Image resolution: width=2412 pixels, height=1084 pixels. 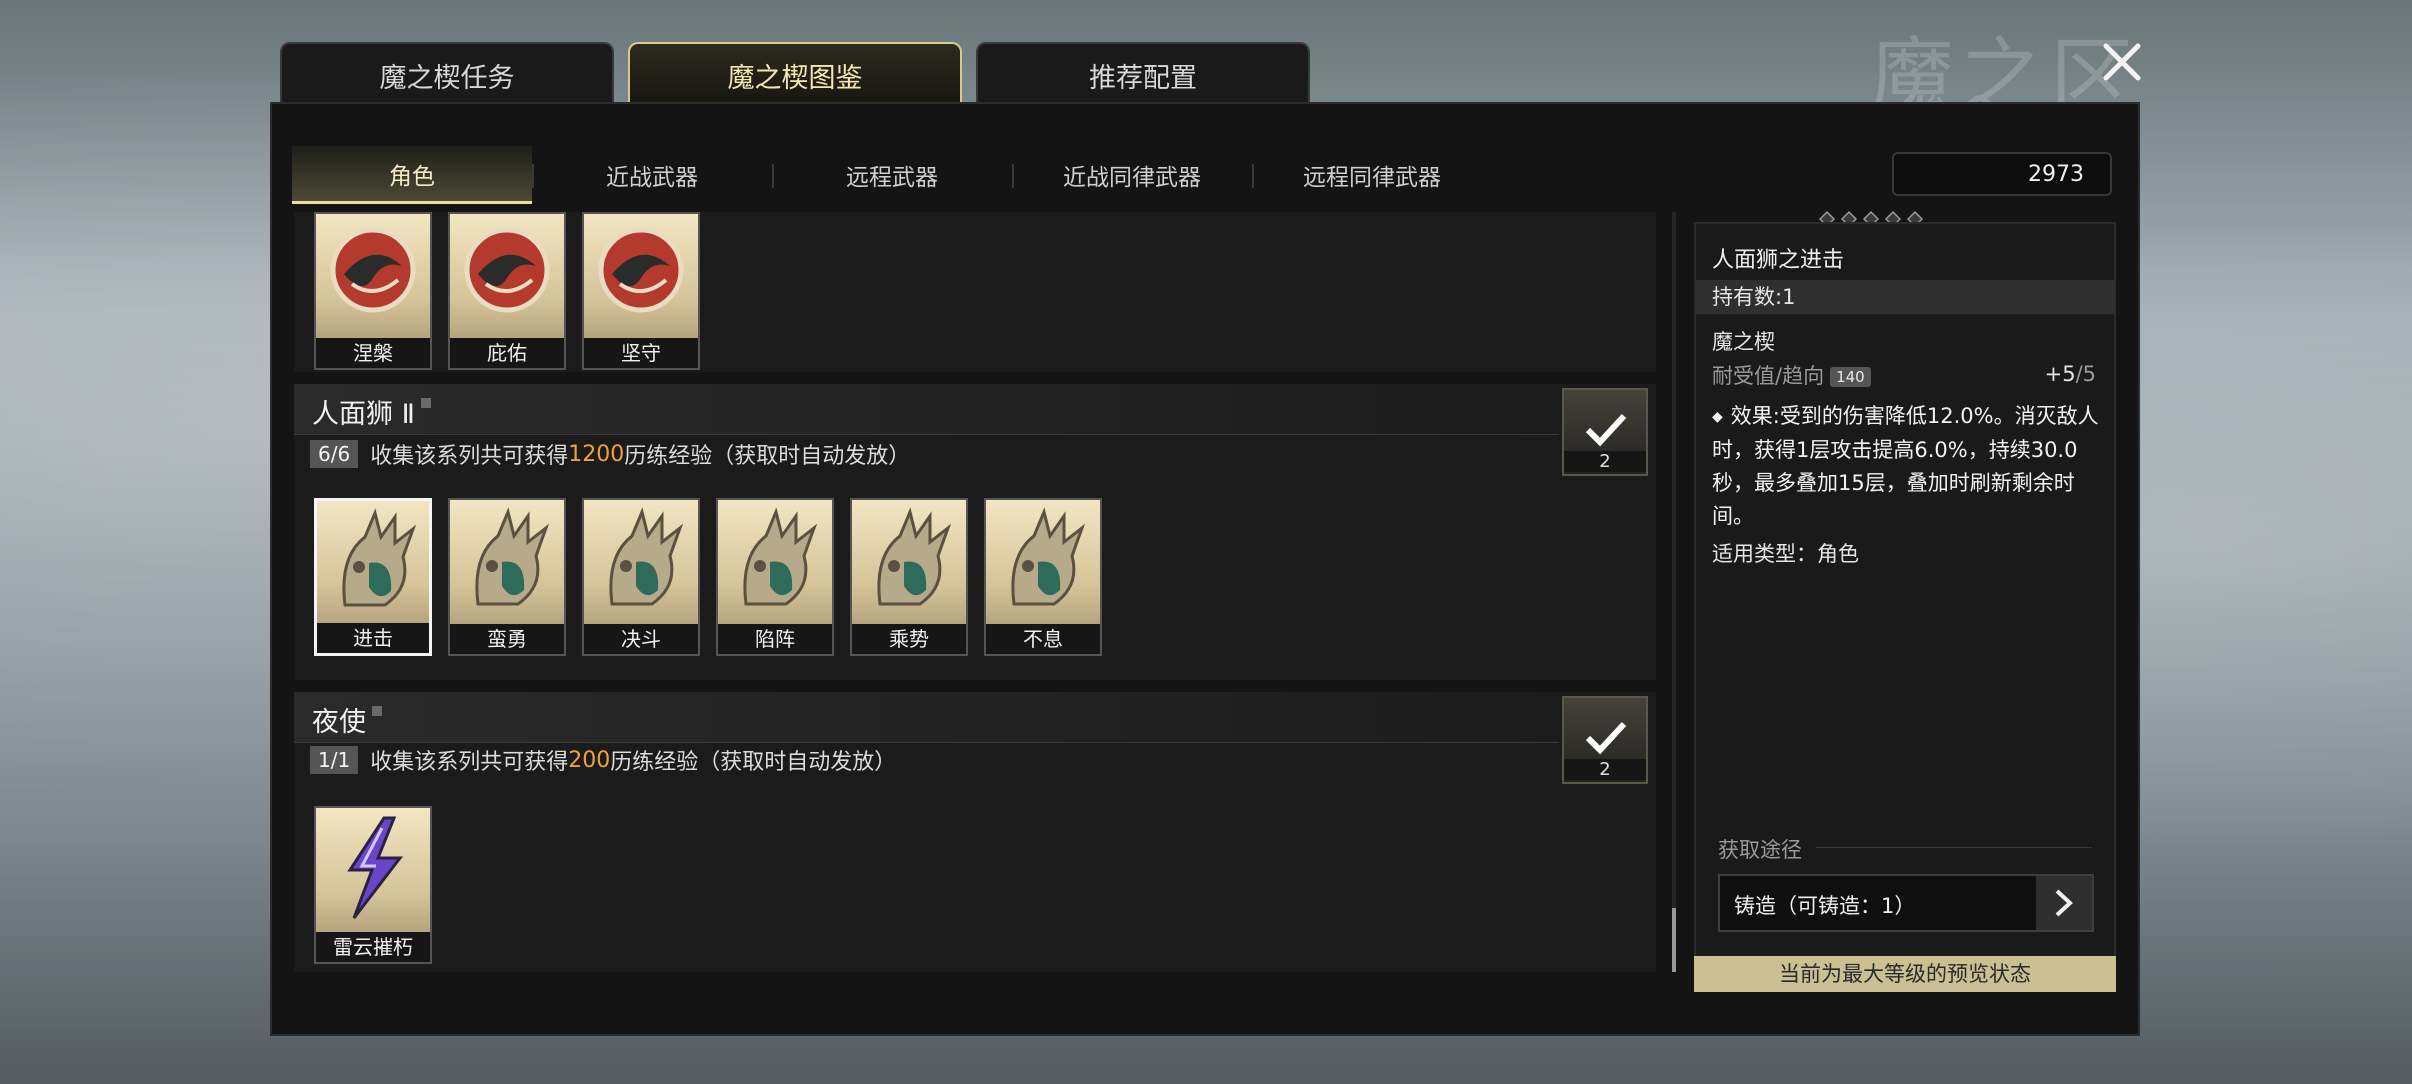 I want to click on durability-row: 耐受值/趋向 140, so click(x=1791, y=375).